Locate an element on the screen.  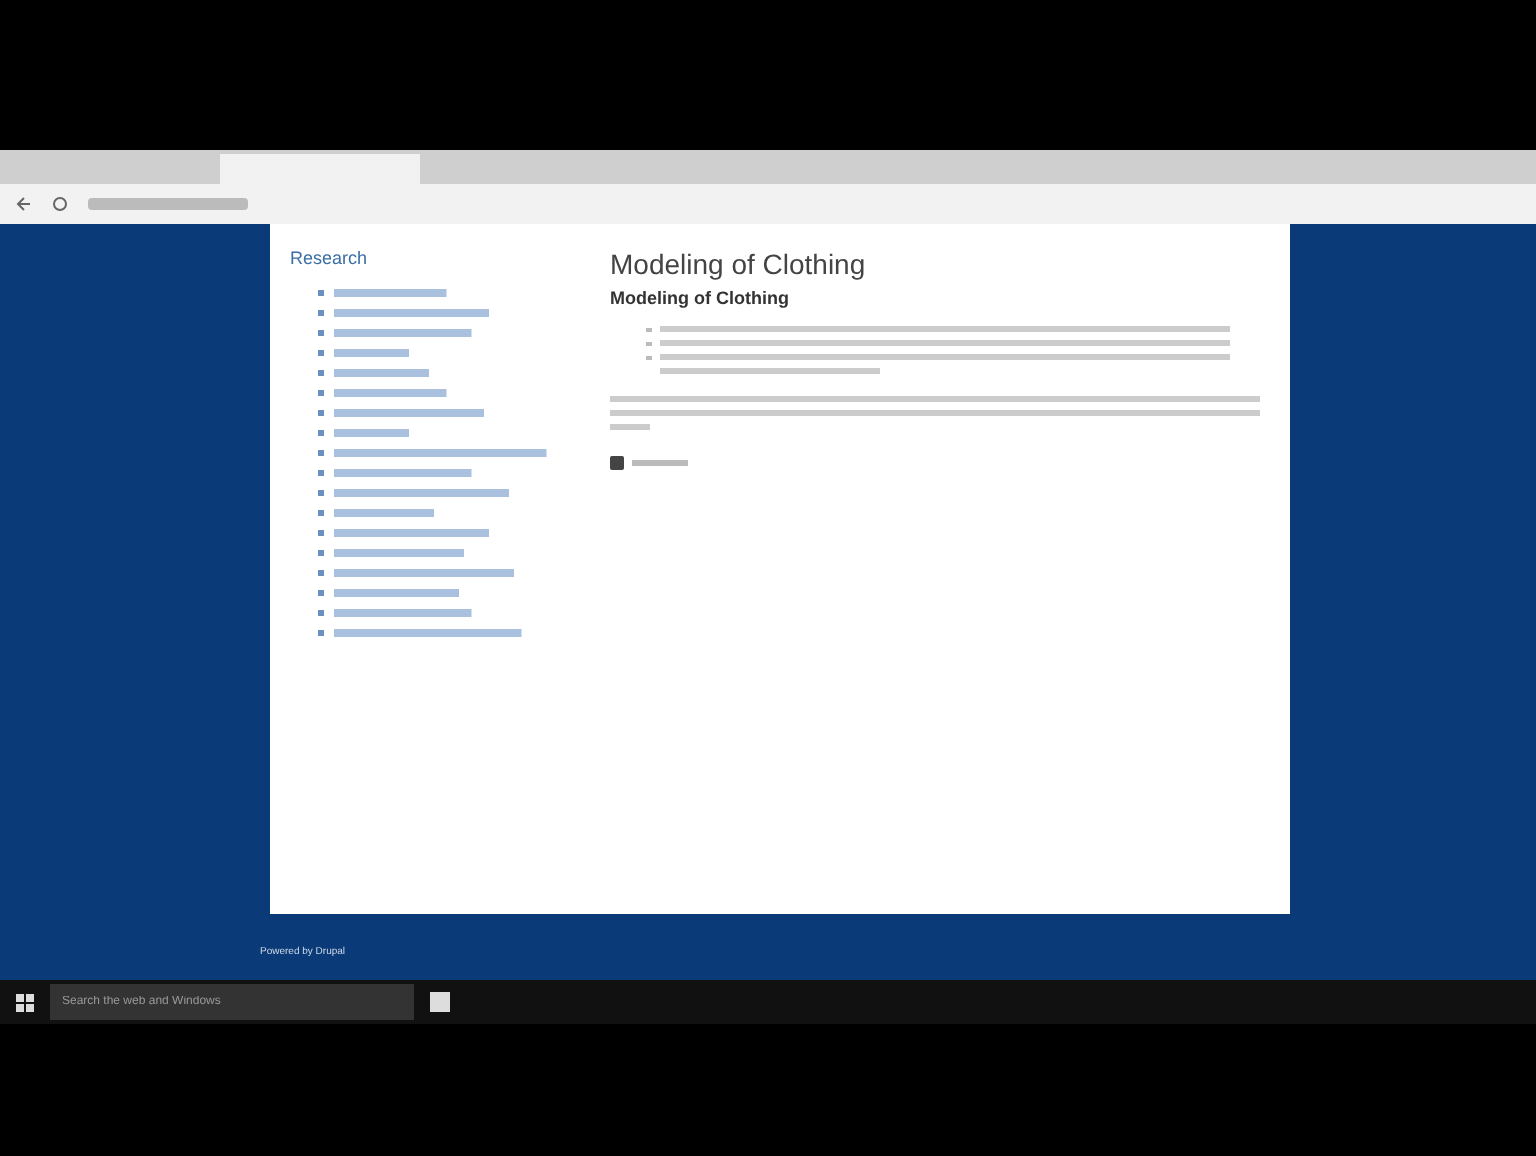
section-heading: Modeling of Clothing is located at coordinates (700, 298).